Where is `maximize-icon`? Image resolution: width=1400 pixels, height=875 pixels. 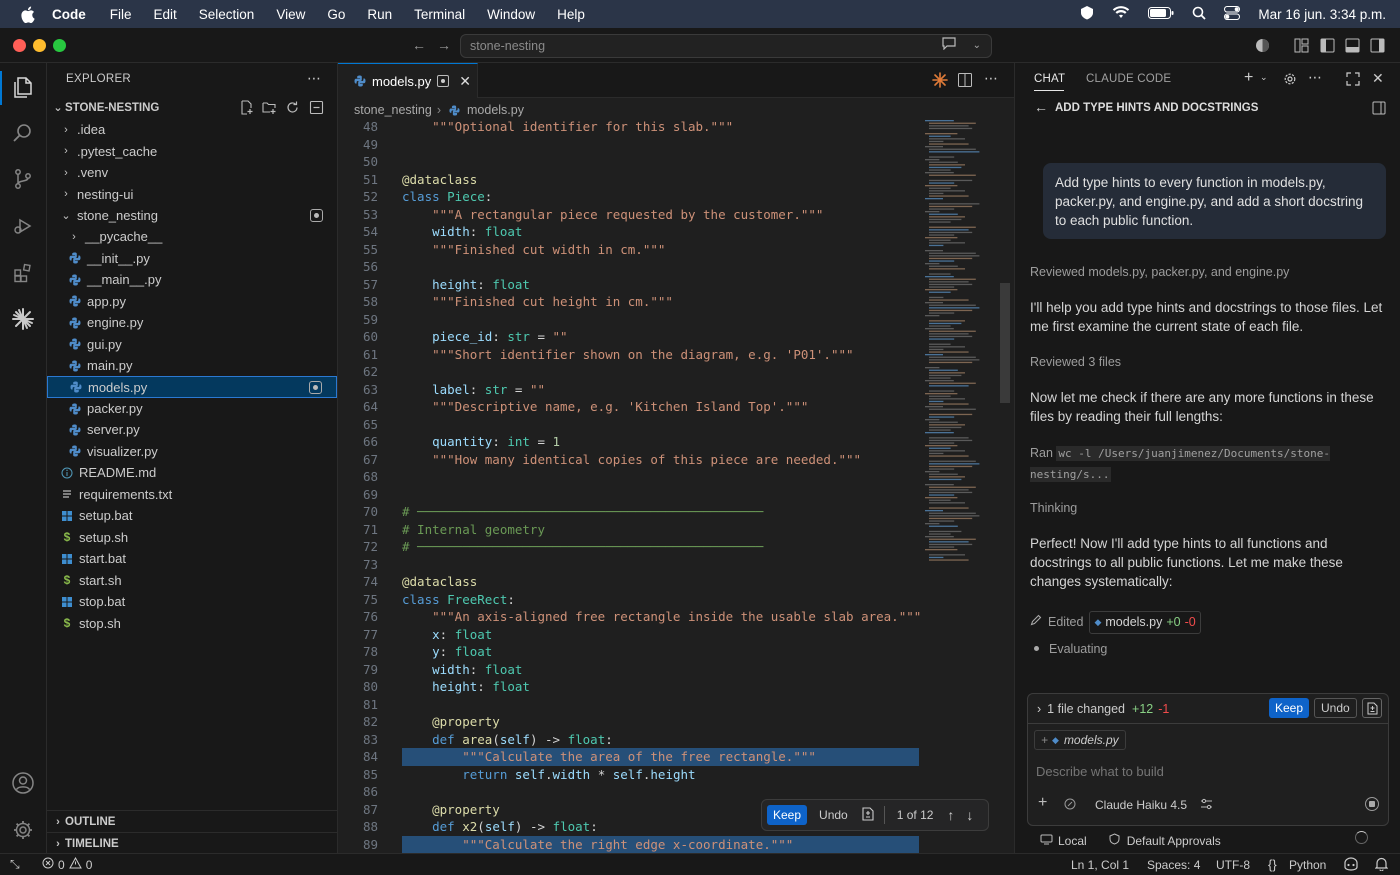
maximize-icon is located at coordinates (1353, 80).